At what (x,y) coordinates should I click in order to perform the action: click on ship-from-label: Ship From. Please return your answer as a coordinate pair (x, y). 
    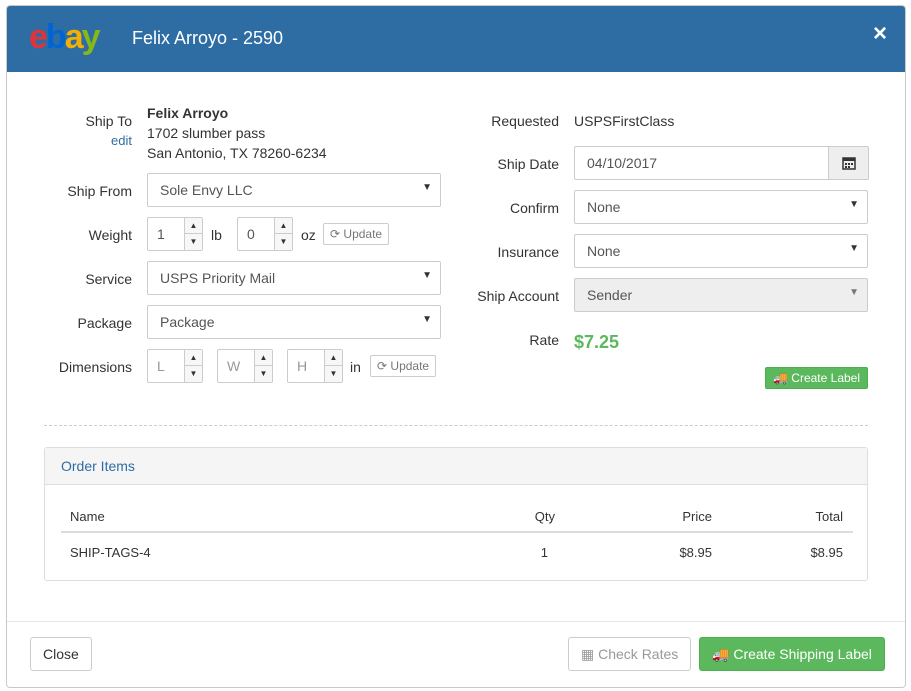
    Looking at the image, I should click on (99, 191).